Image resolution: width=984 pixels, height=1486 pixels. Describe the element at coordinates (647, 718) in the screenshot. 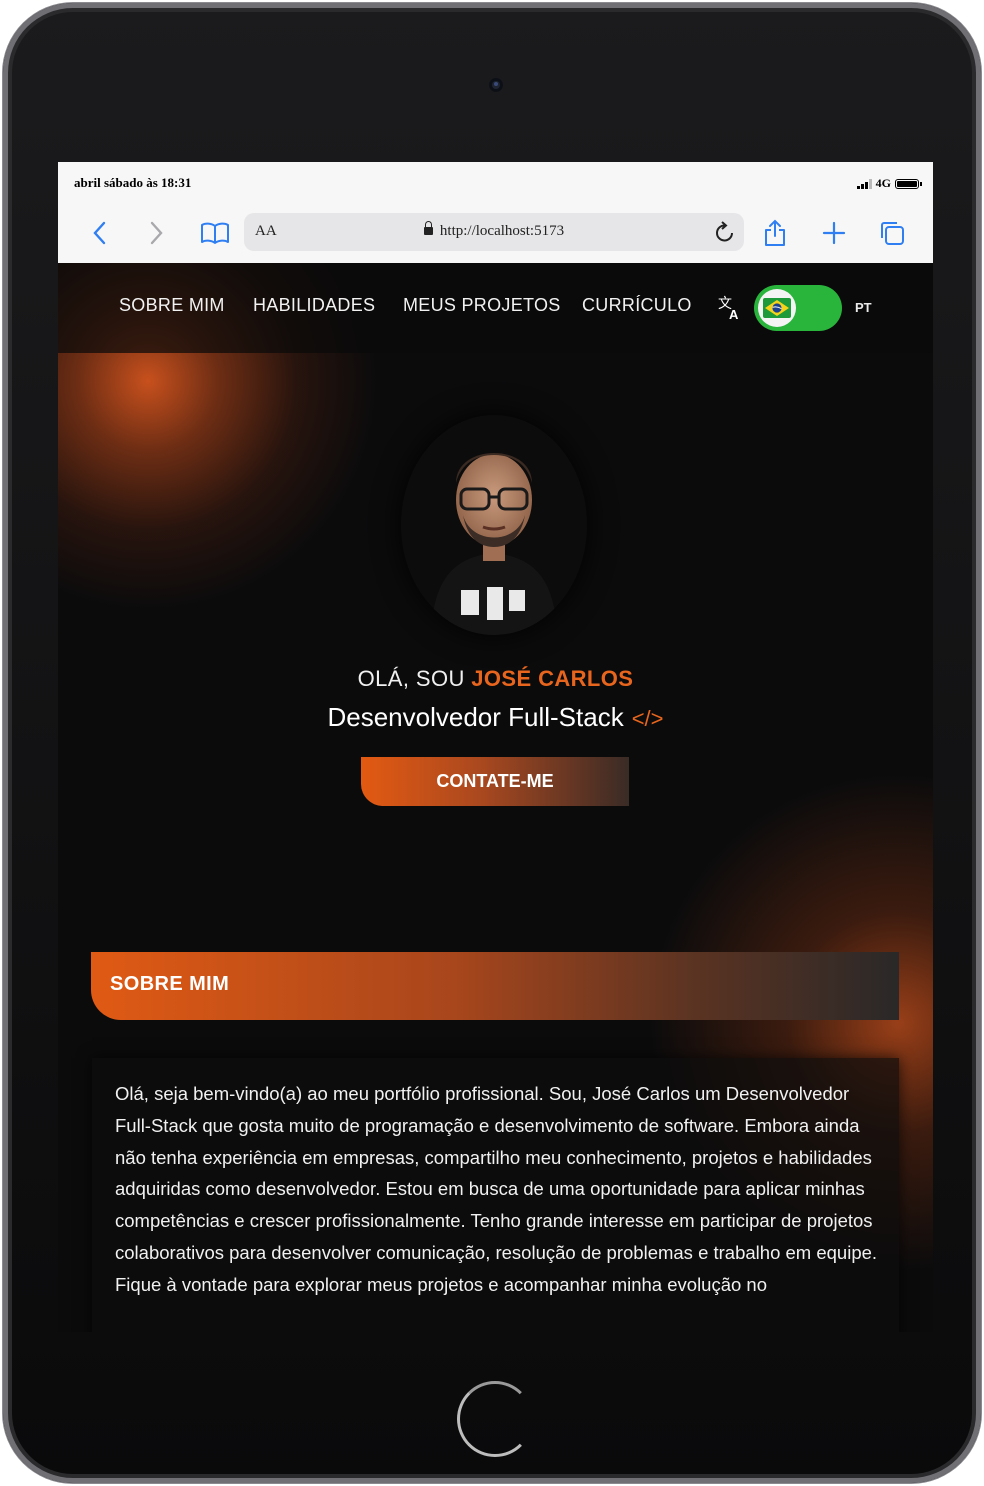

I see `code-icon: </>` at that location.